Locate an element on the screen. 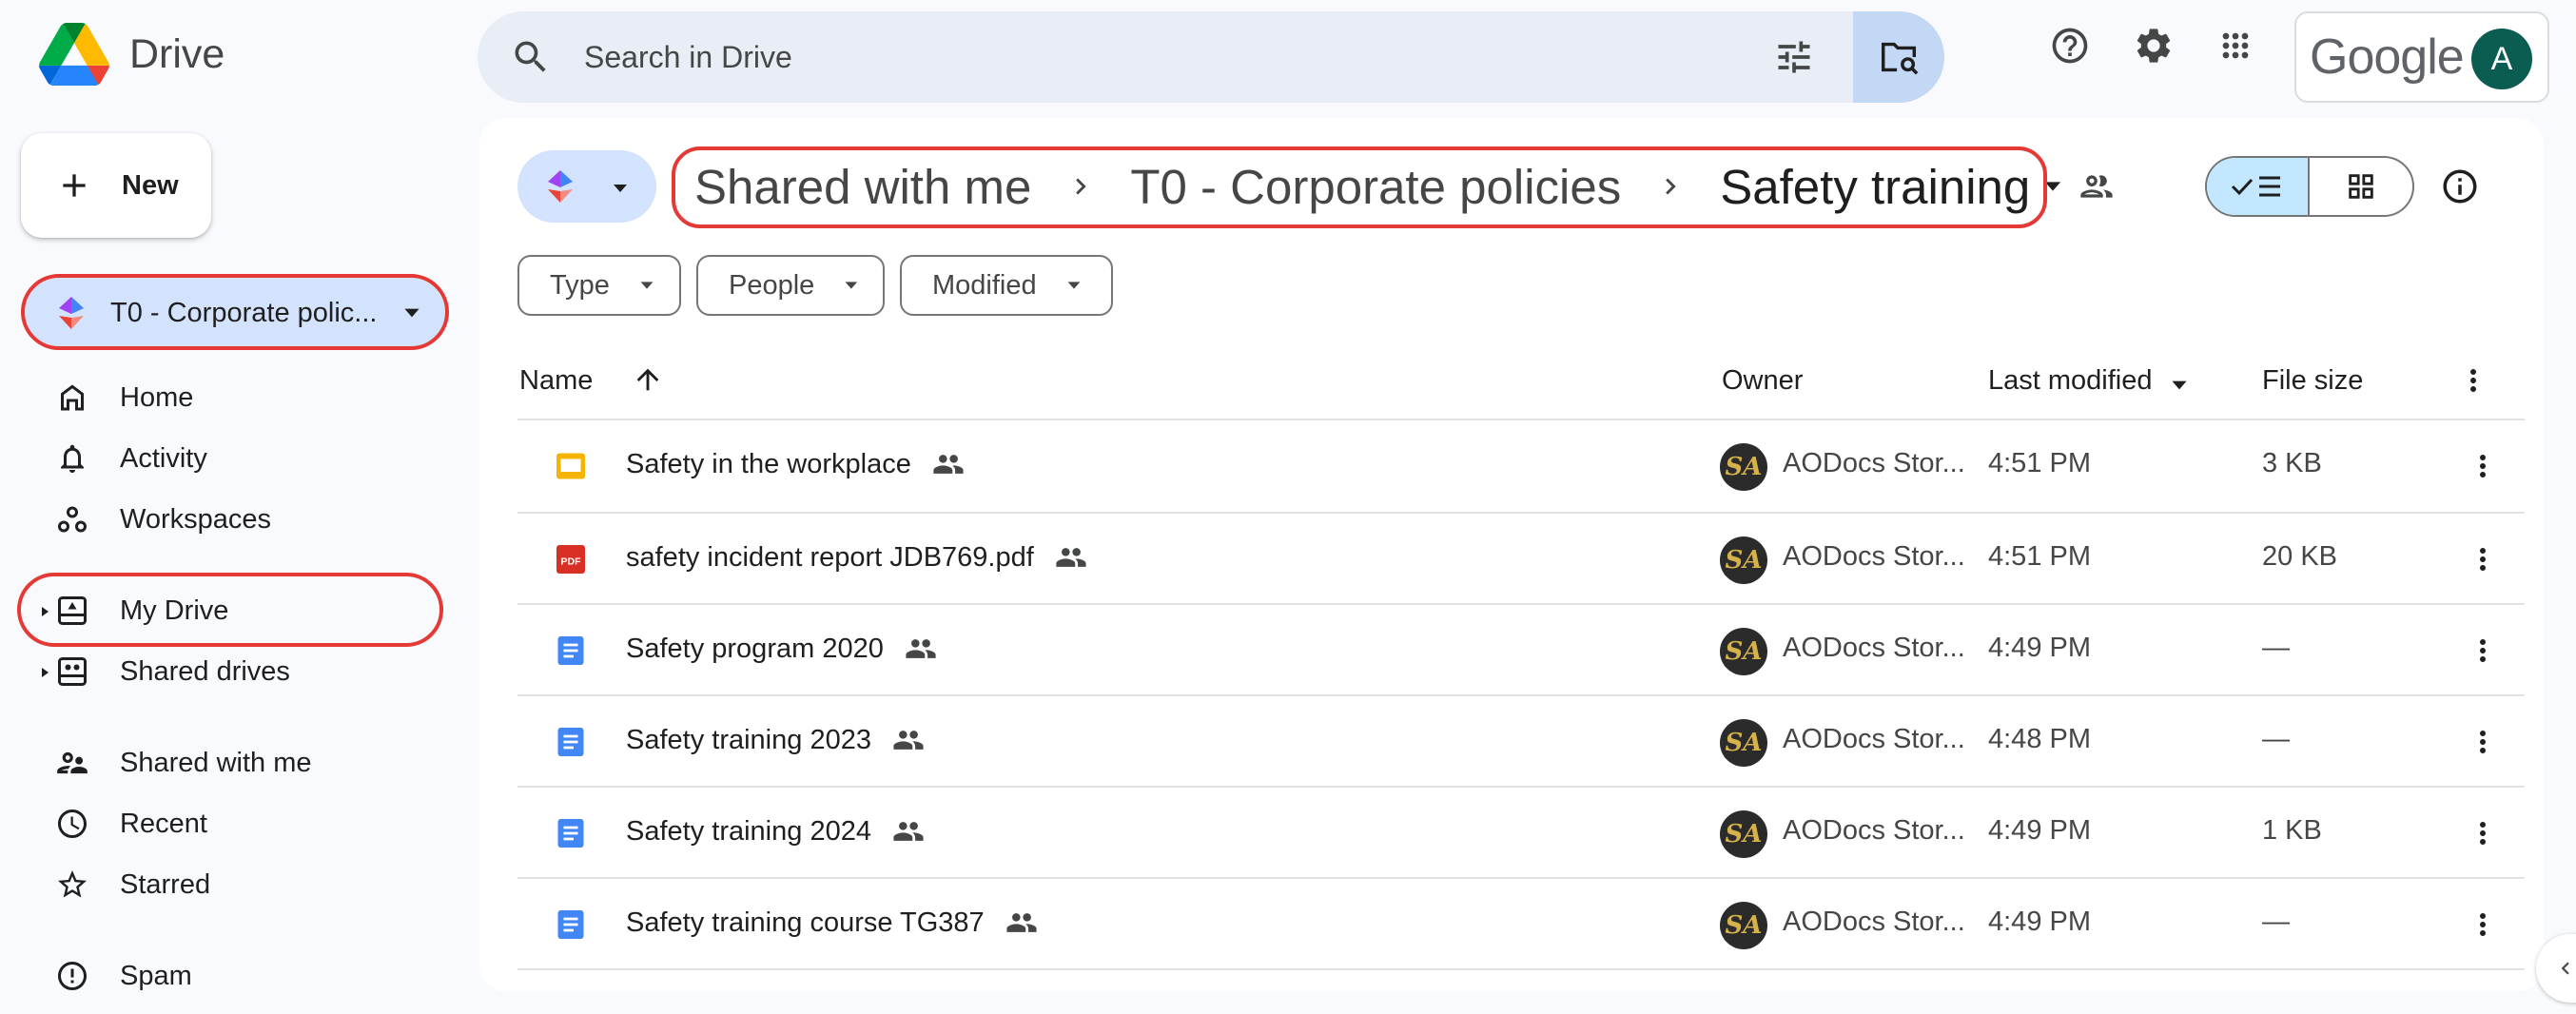 This screenshot has height=1014, width=2576. file-name: Safety program 2020 is located at coordinates (781, 649).